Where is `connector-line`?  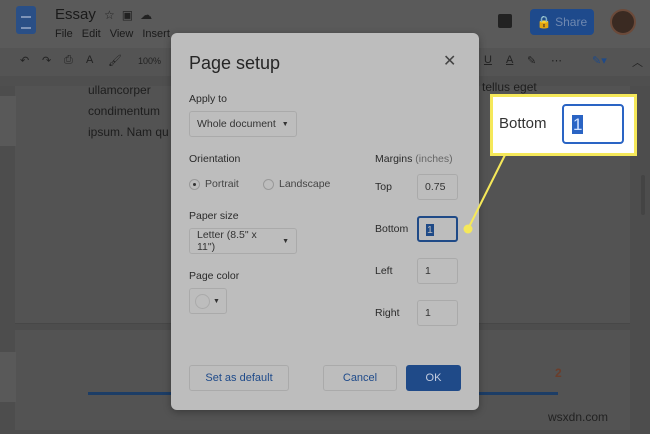
connector-line is located at coordinates (486, 192).